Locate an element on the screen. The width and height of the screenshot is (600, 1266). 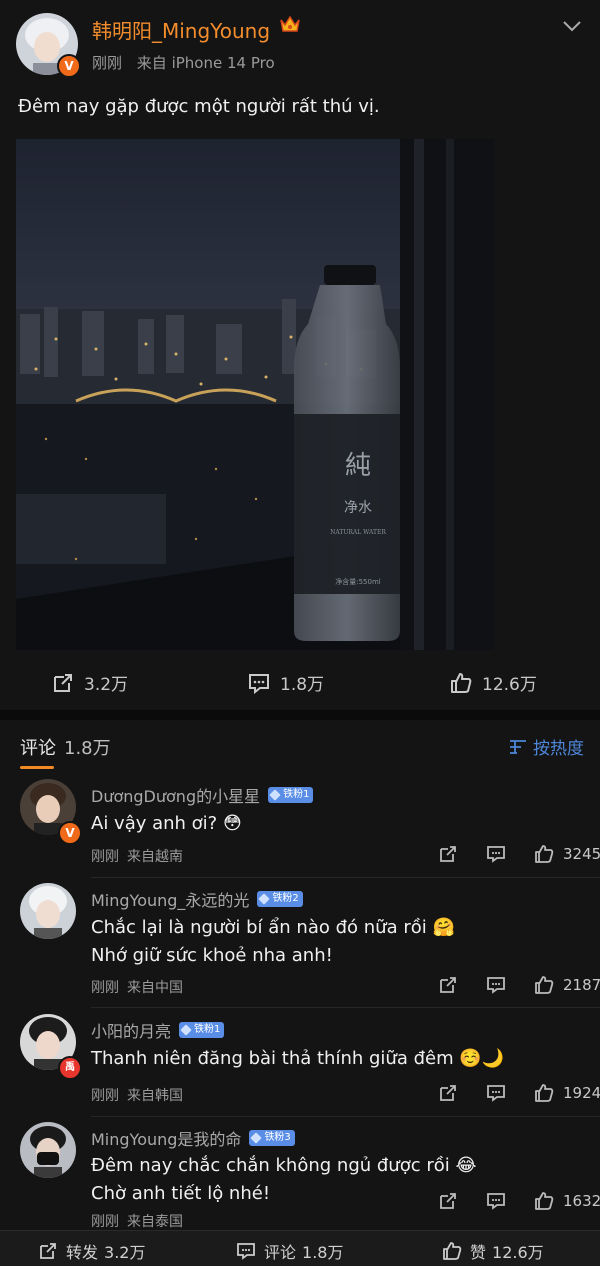
commenter-name: DươngDương的小星星 铁粉1 is located at coordinates (202, 795).